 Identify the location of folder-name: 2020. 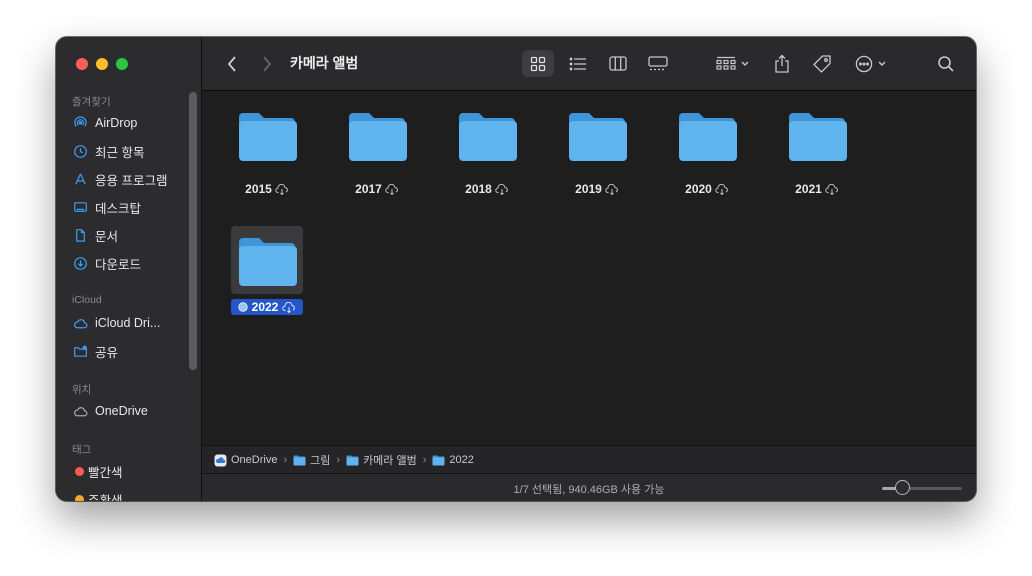
(698, 189).